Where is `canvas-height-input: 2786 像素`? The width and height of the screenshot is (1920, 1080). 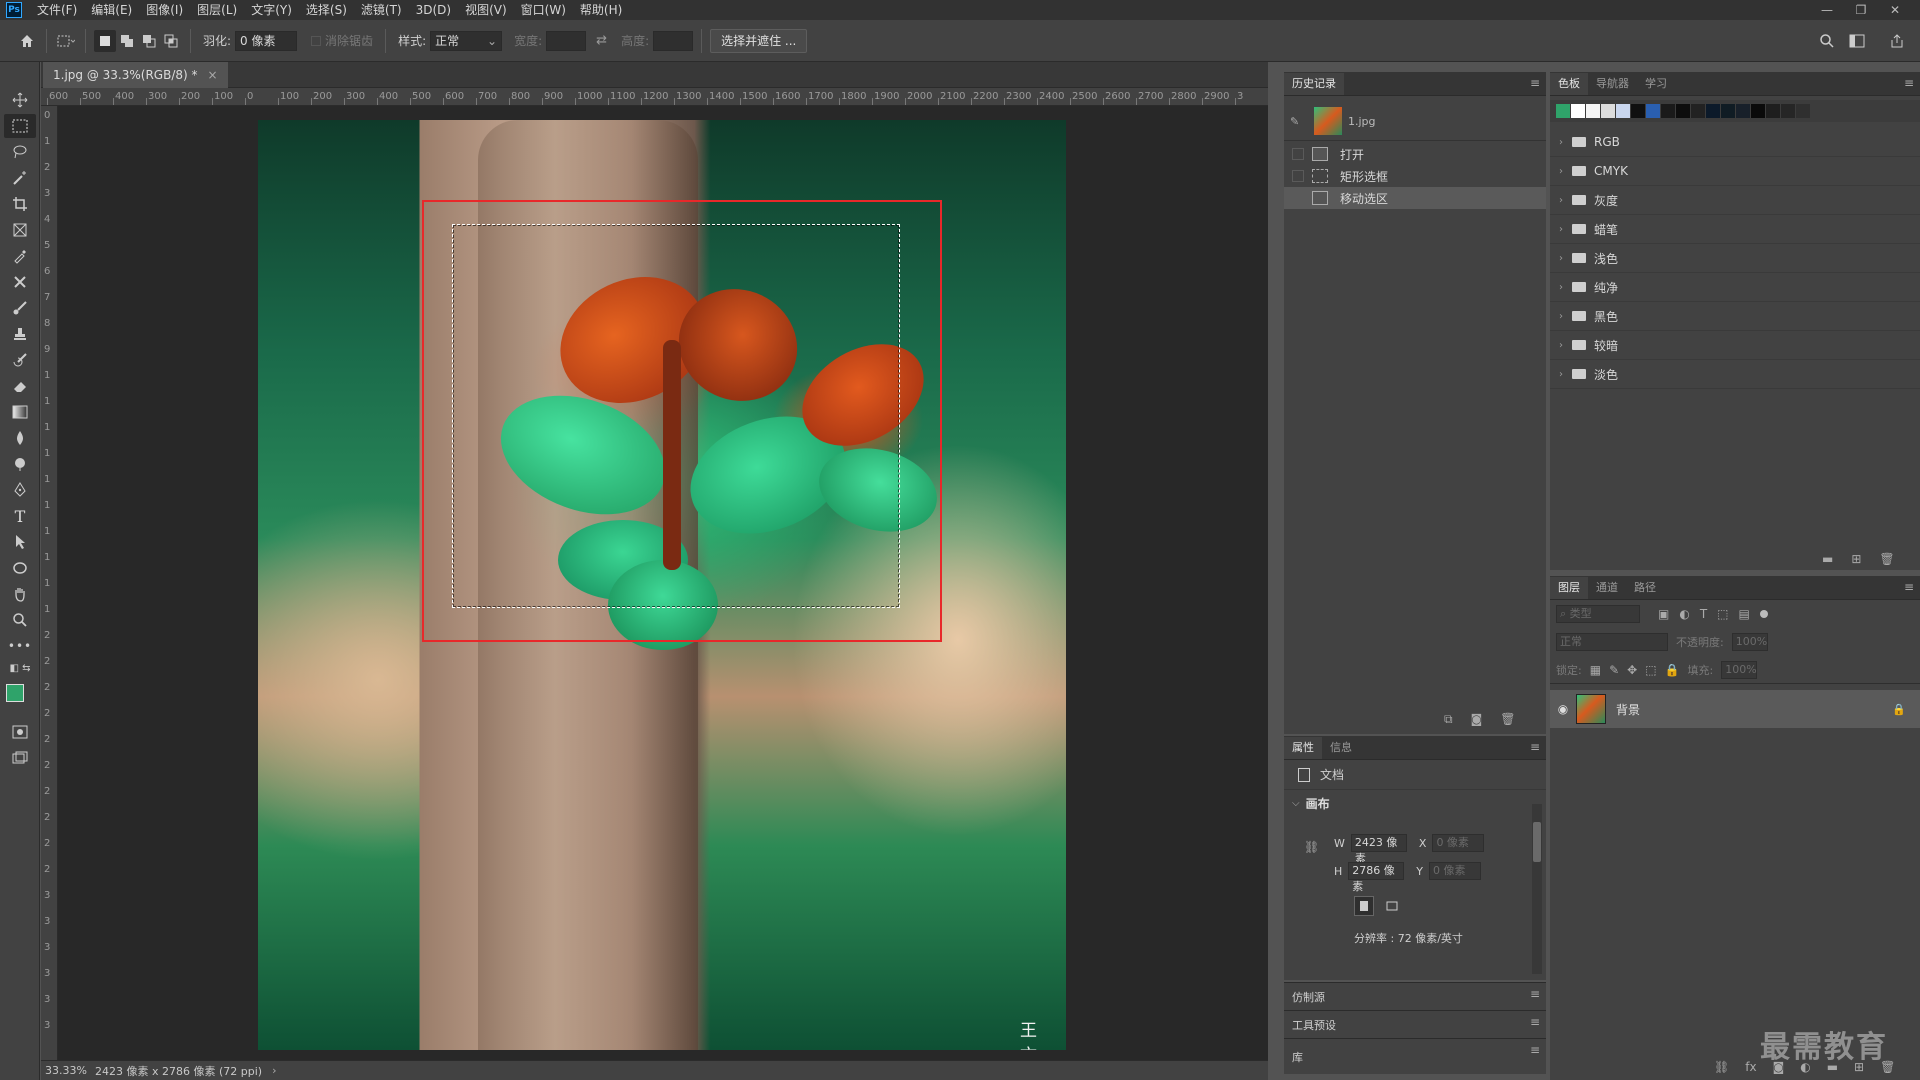
canvas-height-input: 2786 像素 is located at coordinates (1376, 877).